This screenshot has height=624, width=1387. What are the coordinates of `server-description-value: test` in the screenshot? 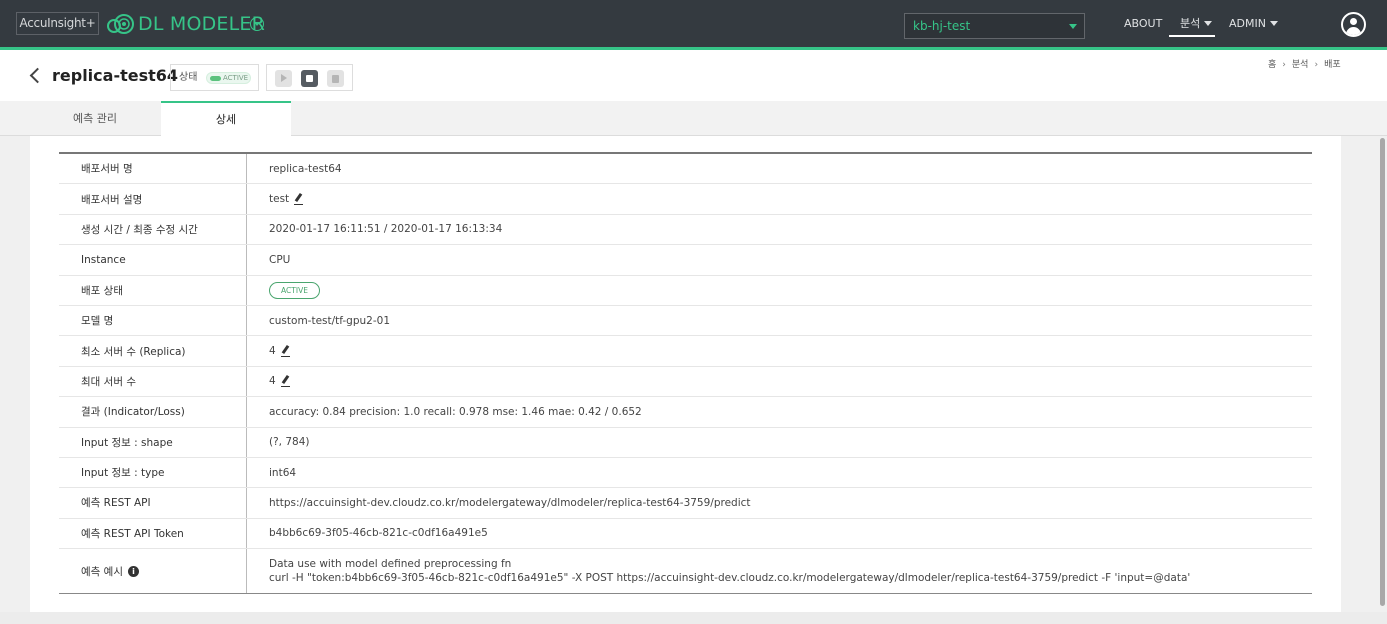 It's located at (279, 199).